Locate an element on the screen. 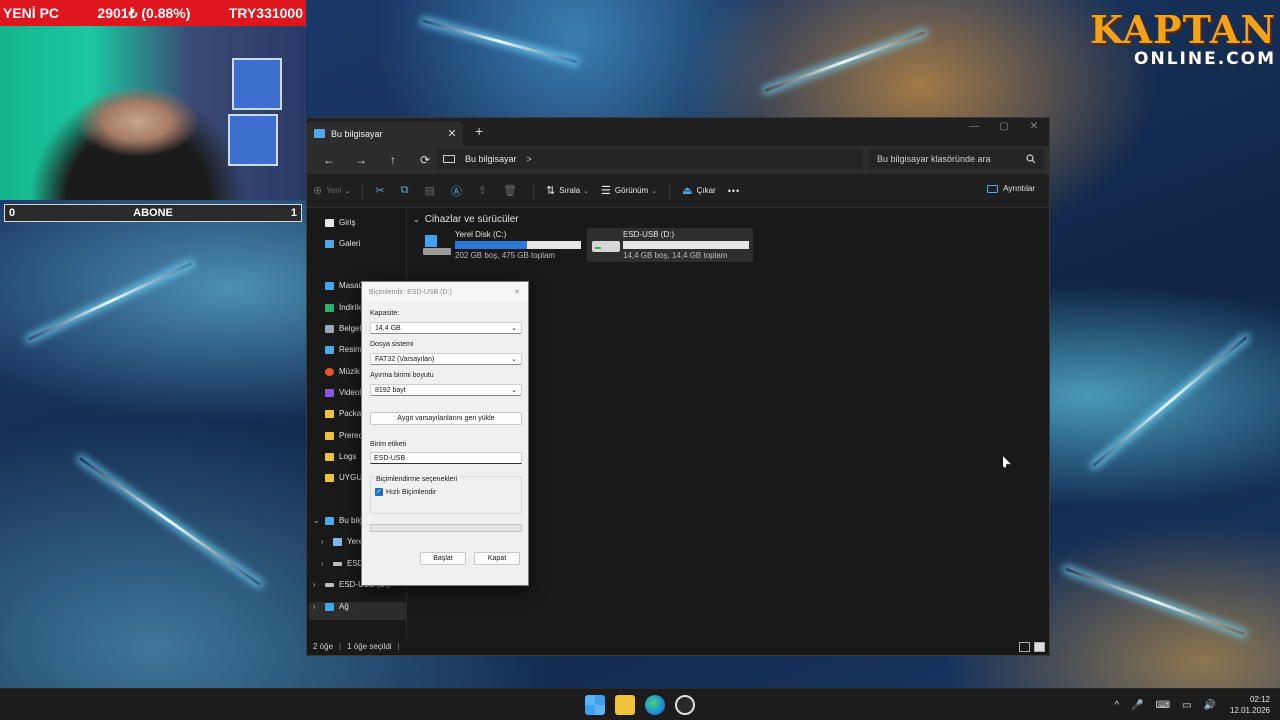 The height and width of the screenshot is (720, 1280). sidebar-label: Bu bilg is located at coordinates (351, 520).